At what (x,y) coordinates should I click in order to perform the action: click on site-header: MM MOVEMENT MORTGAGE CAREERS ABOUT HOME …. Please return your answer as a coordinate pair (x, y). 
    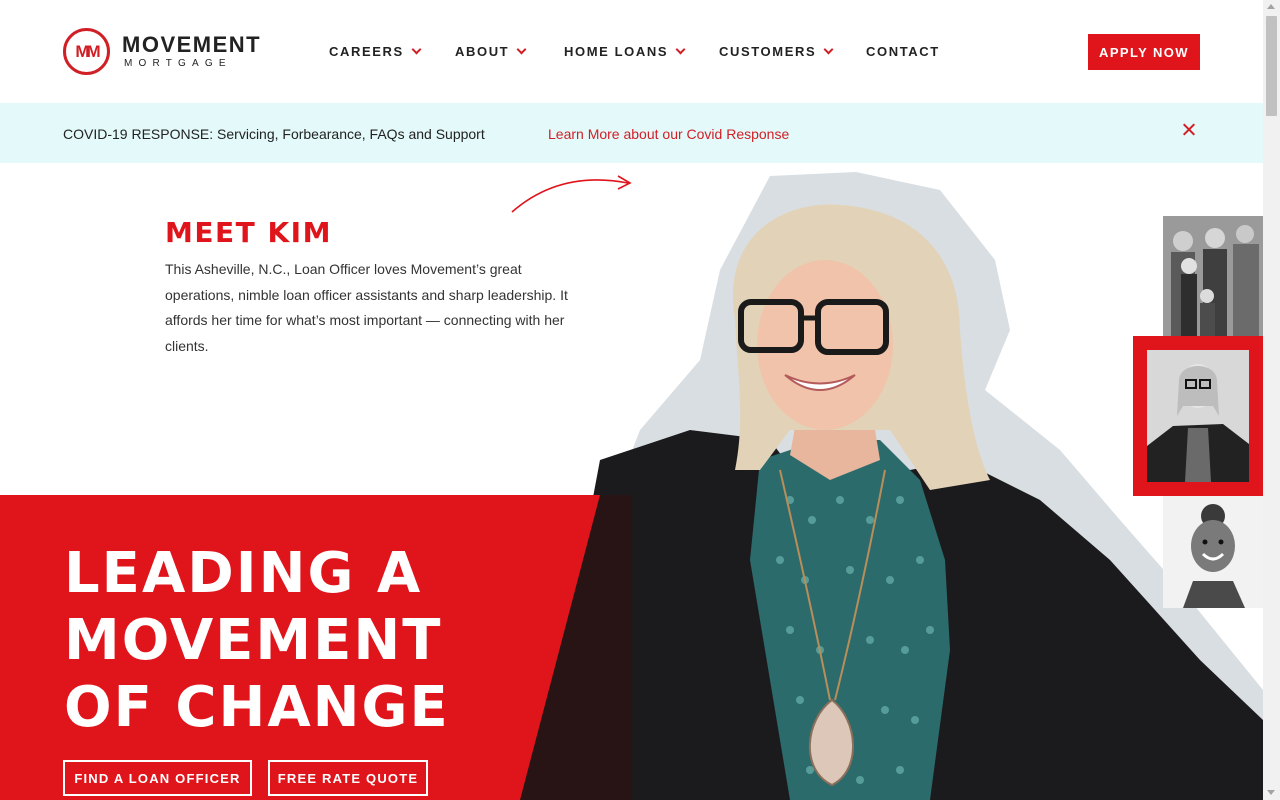
    Looking at the image, I should click on (631, 51).